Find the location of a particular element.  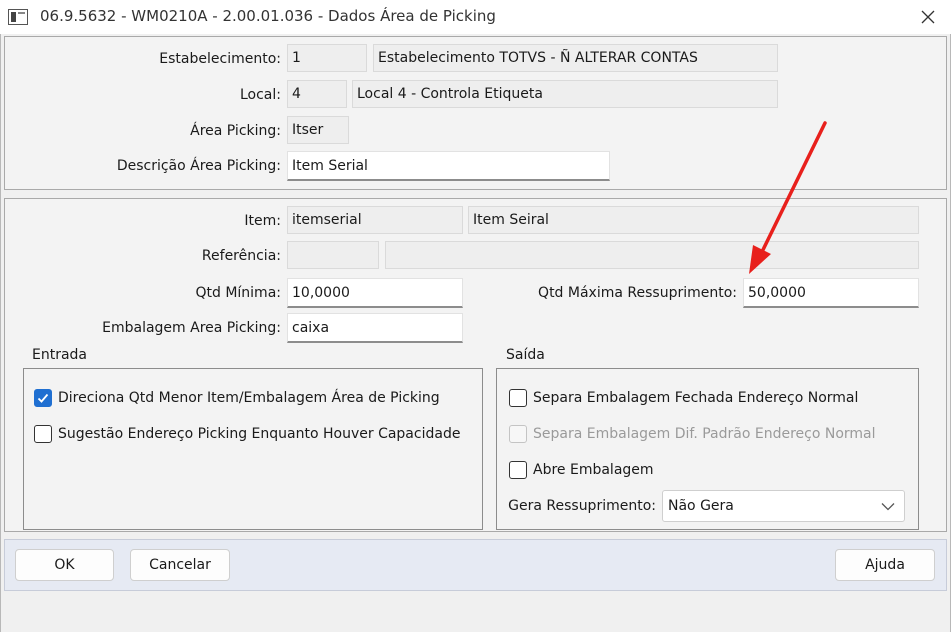

abre-embalagem-option: Abre Embalagem is located at coordinates (709, 470).